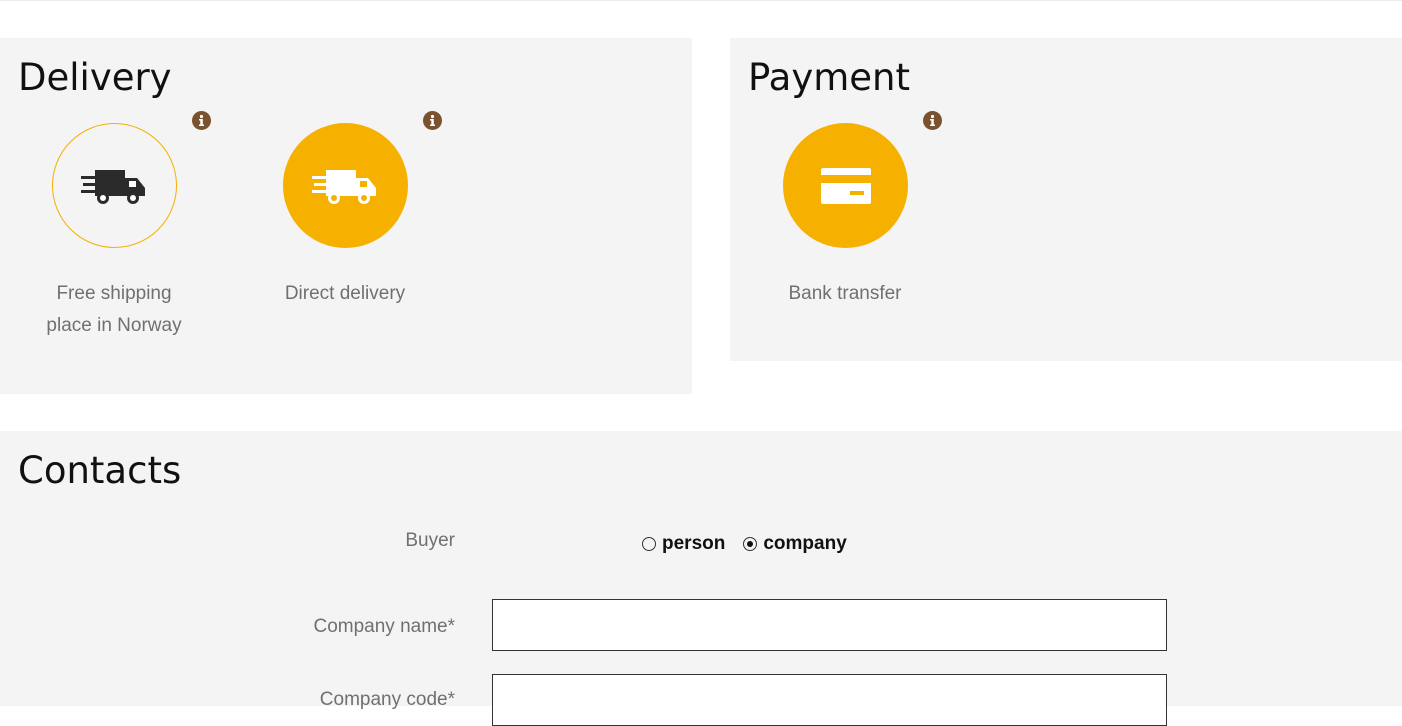  I want to click on delivery-option-label: Direct delivery, so click(345, 294).